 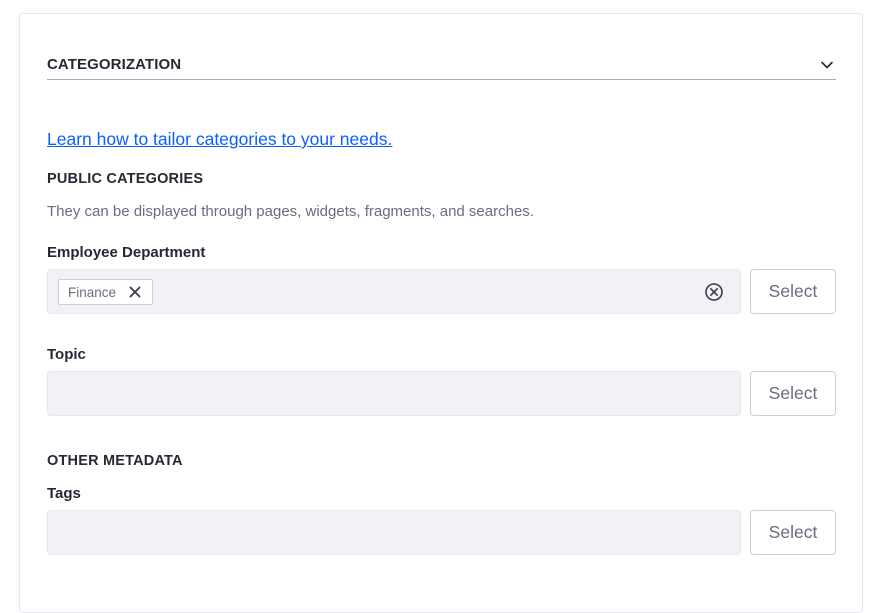 I want to click on tag-chip-label: Finance, so click(x=92, y=292).